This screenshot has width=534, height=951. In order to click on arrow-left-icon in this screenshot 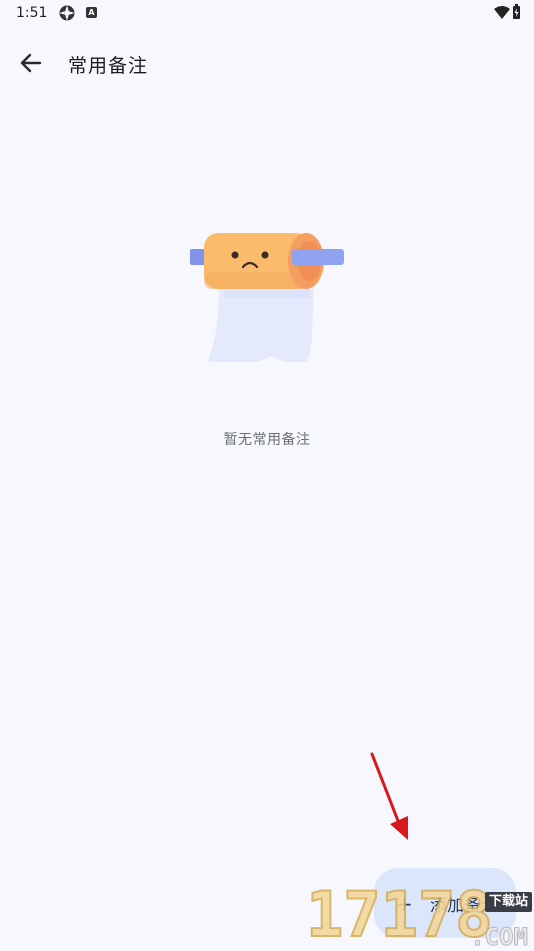, I will do `click(31, 63)`.